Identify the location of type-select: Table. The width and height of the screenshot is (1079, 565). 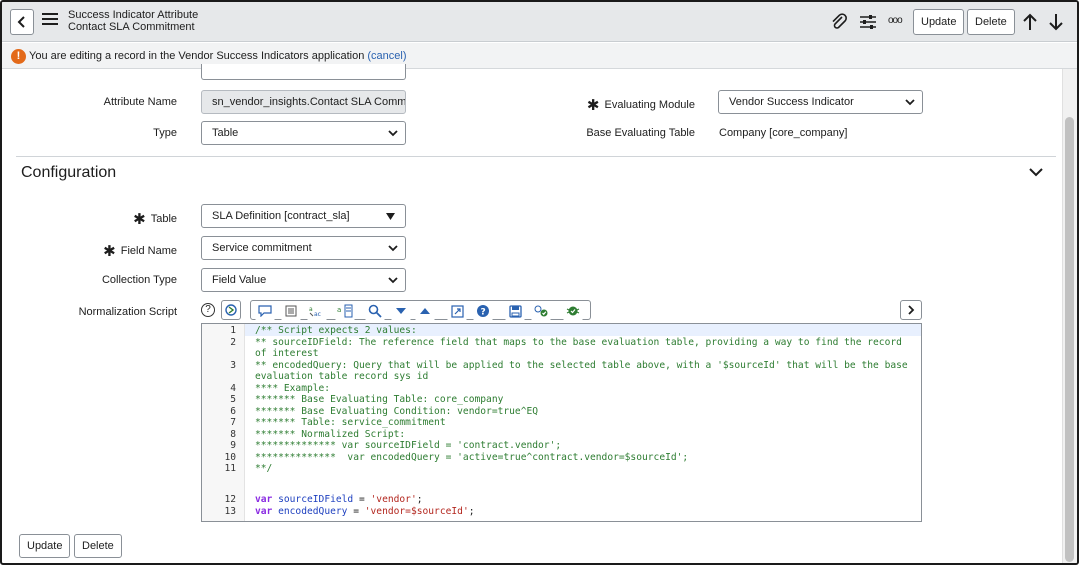
(303, 133).